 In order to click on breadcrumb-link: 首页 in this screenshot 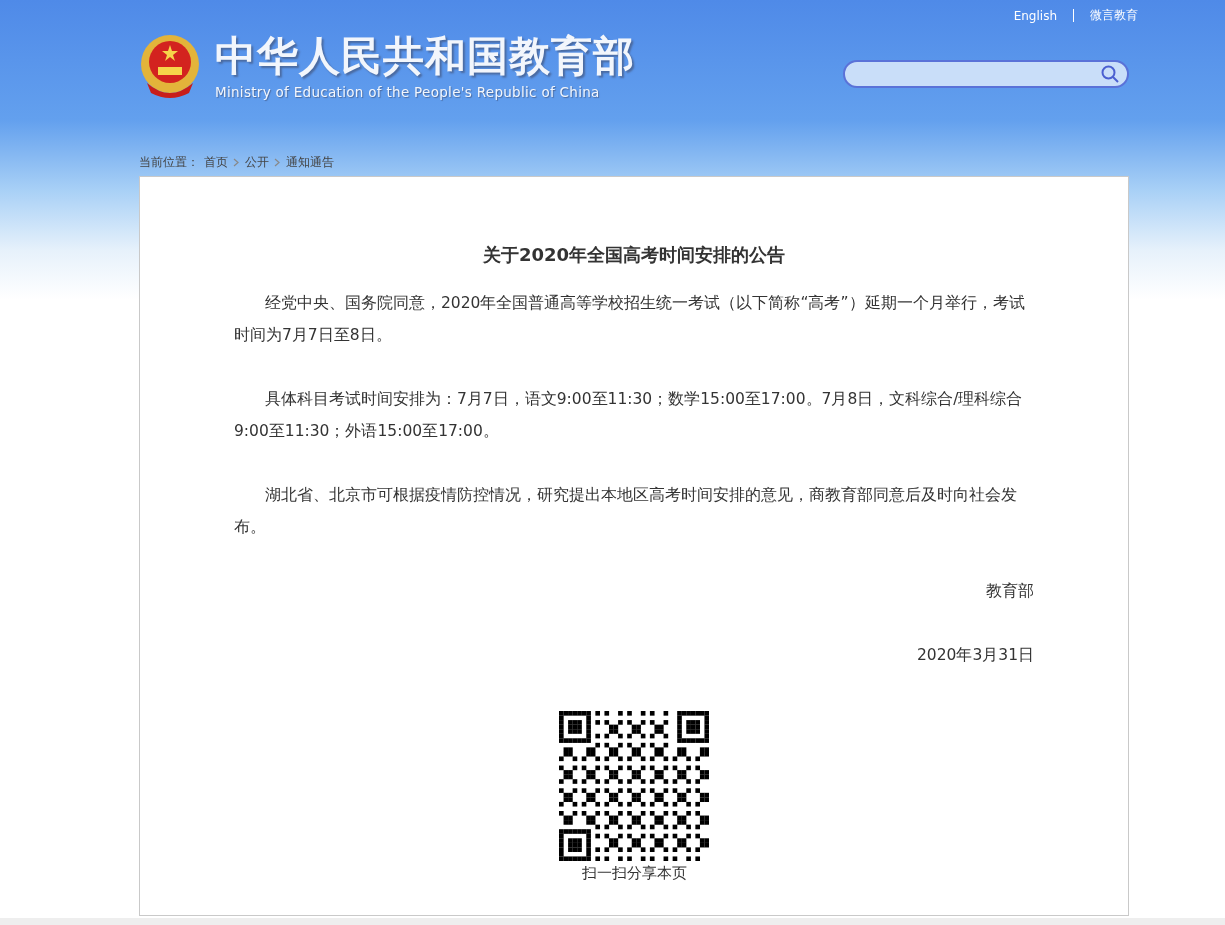, I will do `click(216, 162)`.